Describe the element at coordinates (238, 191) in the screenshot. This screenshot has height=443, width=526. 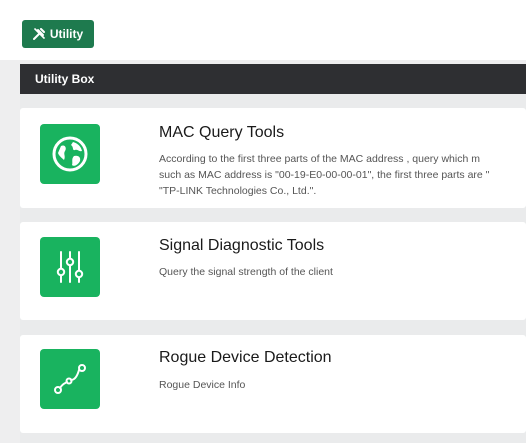
I see `desc-line: "TP-LINK Technologies Co., Ltd.".` at that location.